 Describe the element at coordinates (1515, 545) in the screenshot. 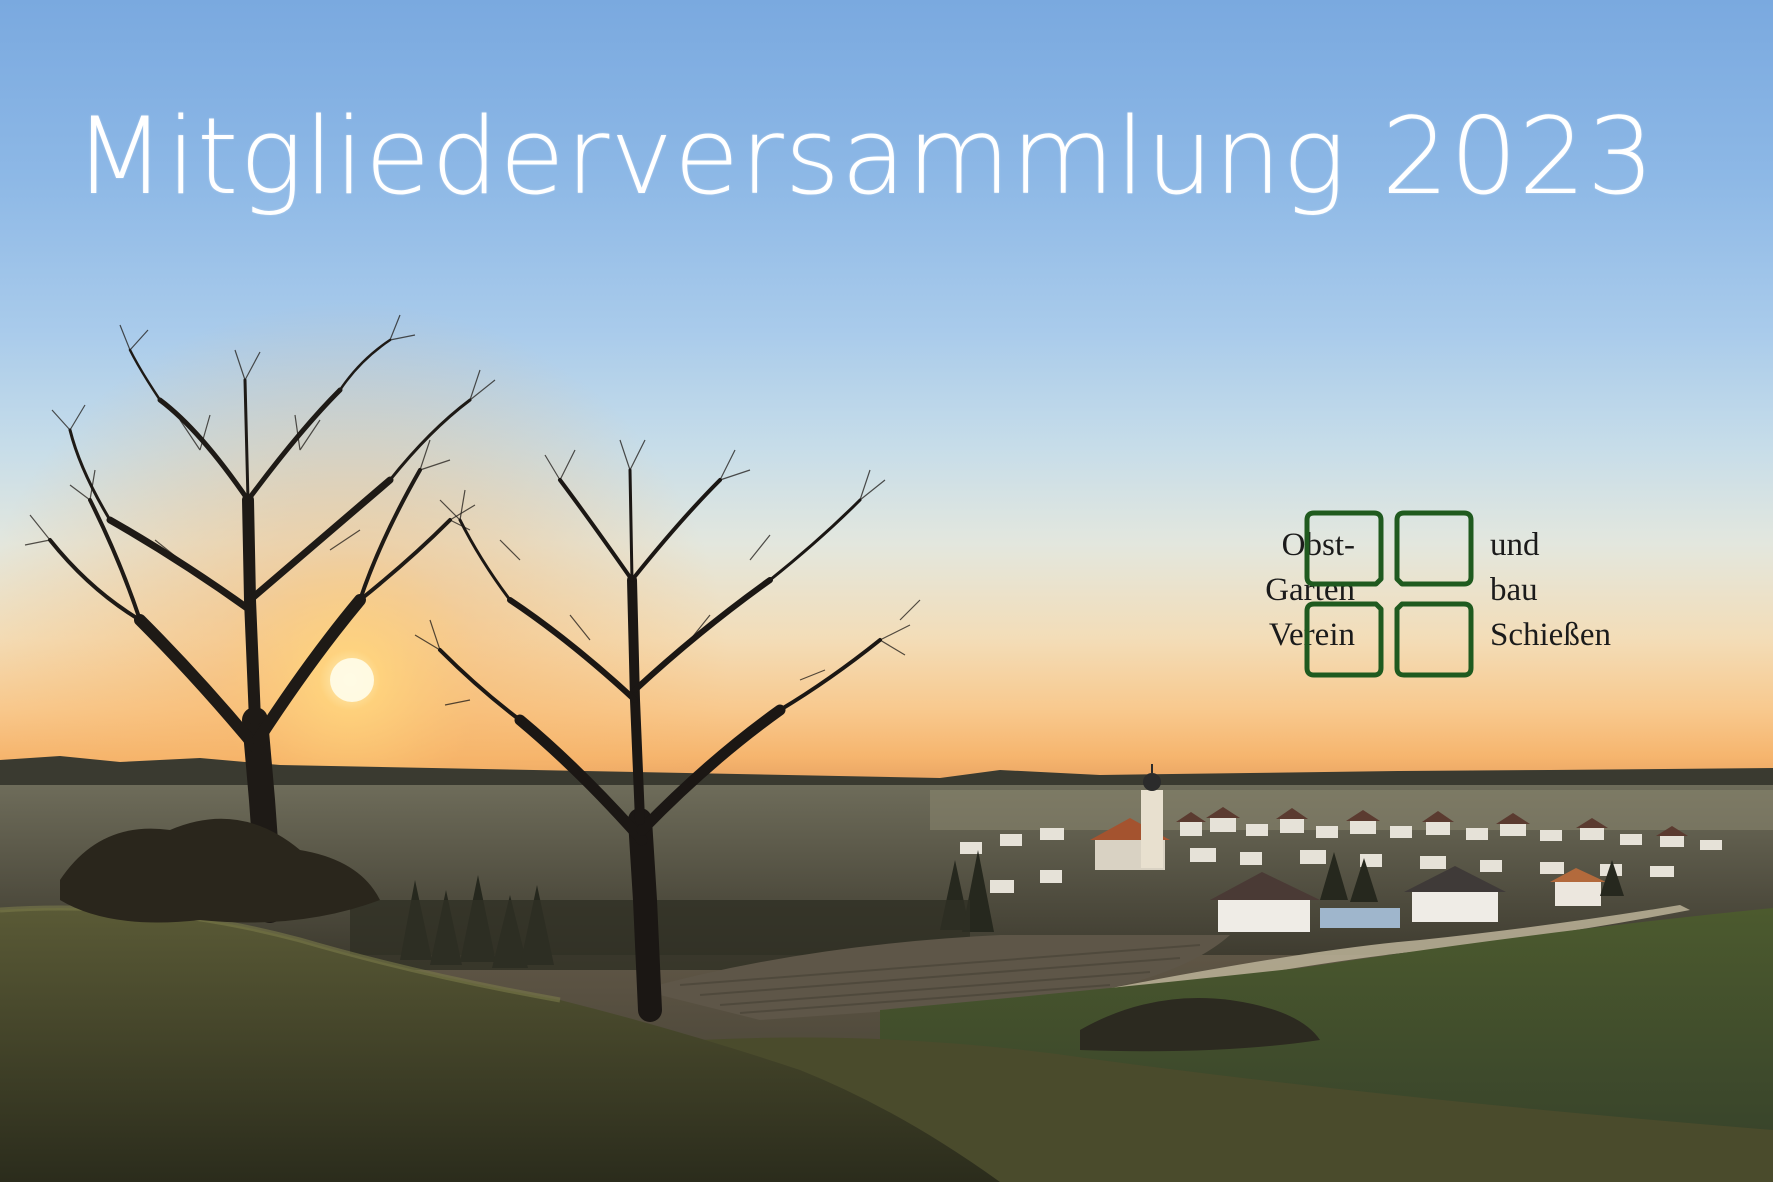

I see `logo-word-und: und` at that location.